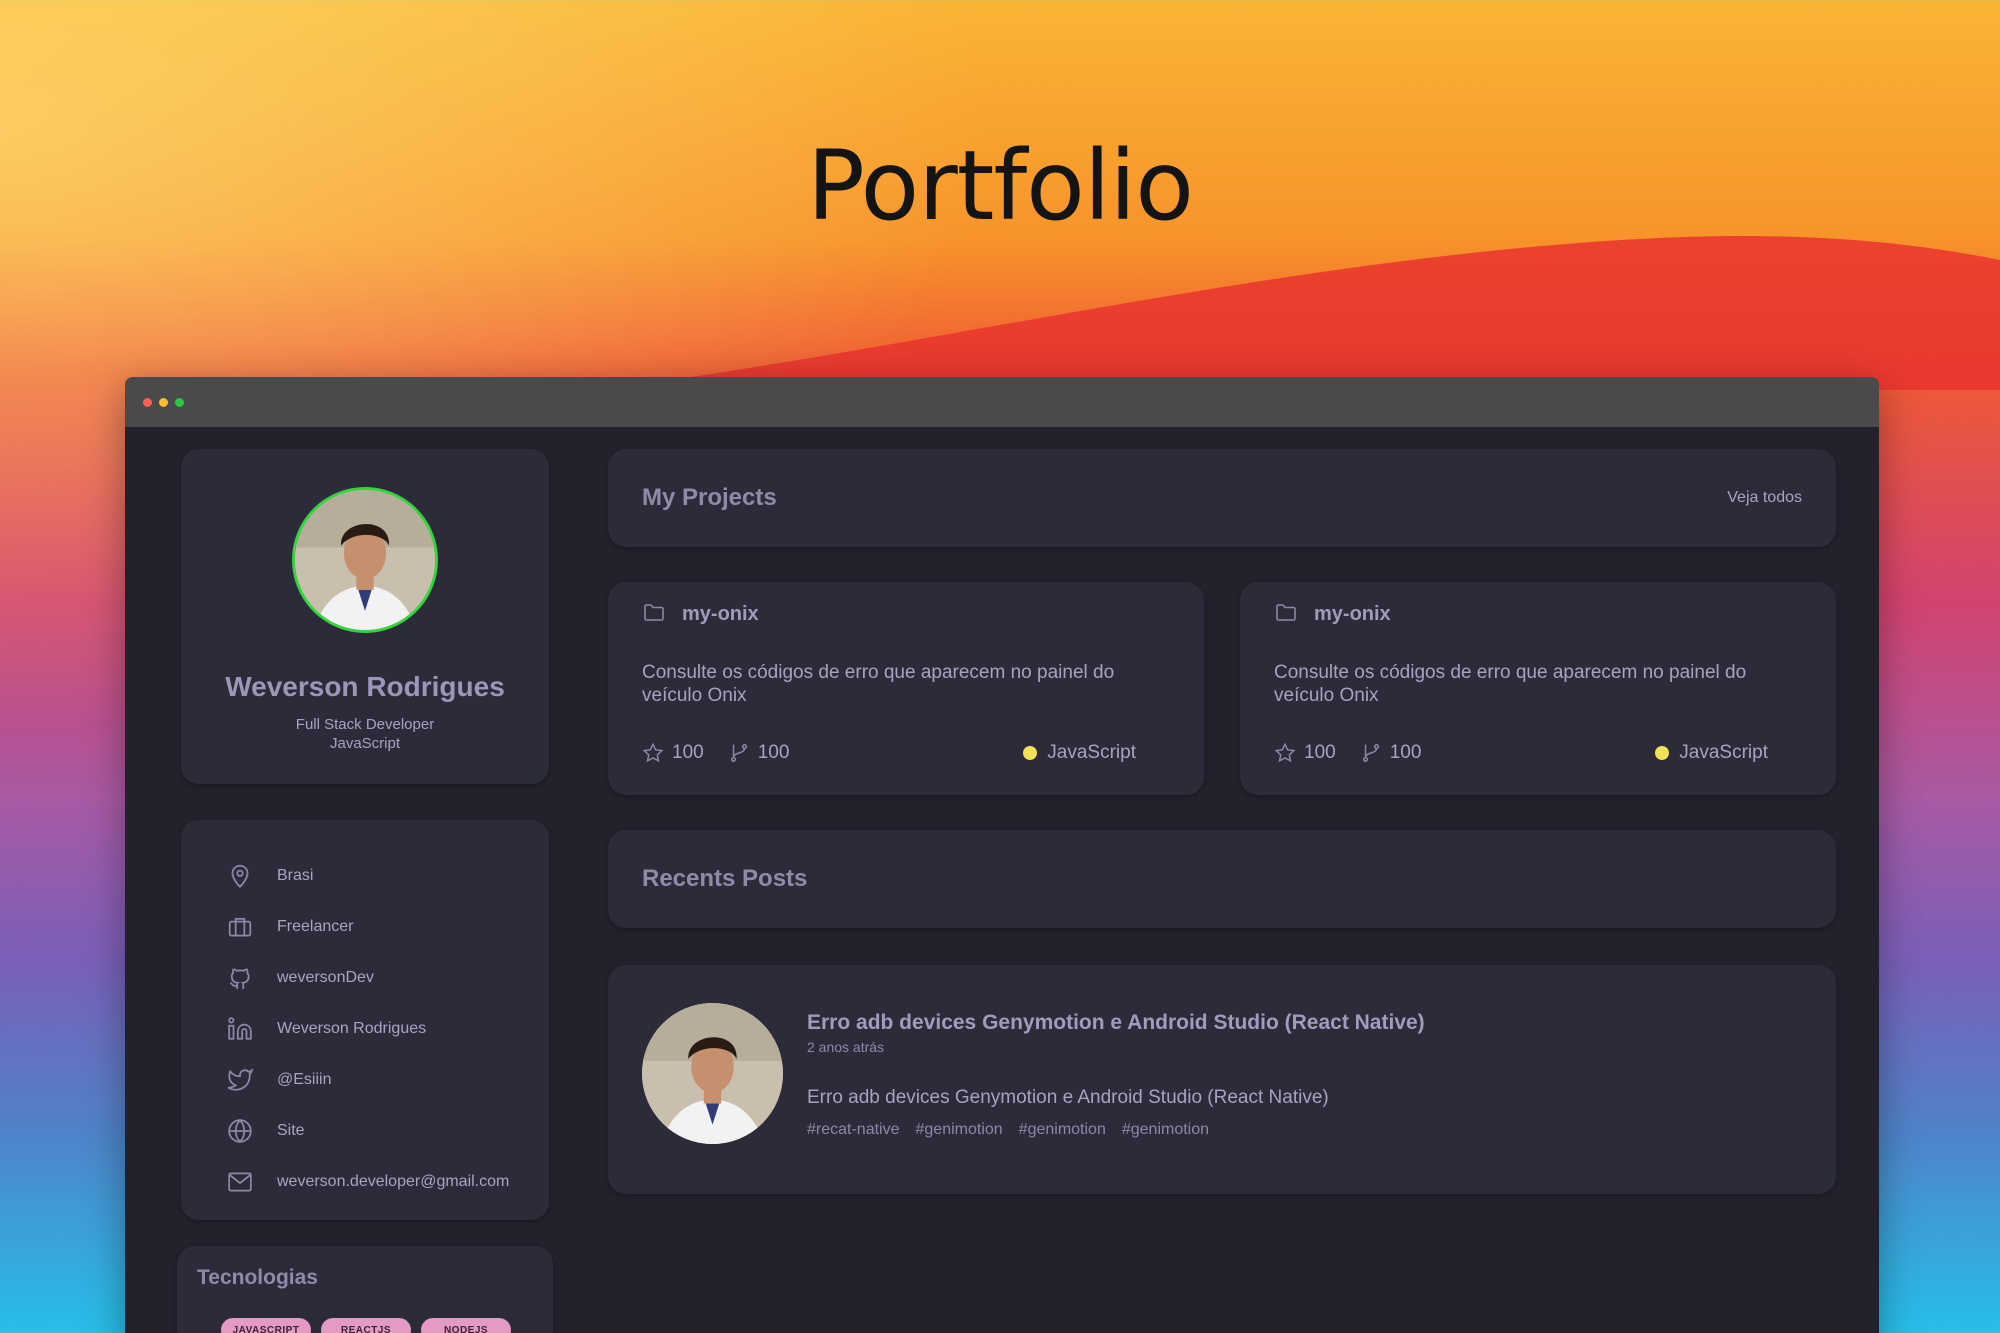 The width and height of the screenshot is (2000, 1333). I want to click on minimize-window-dot, so click(163, 402).